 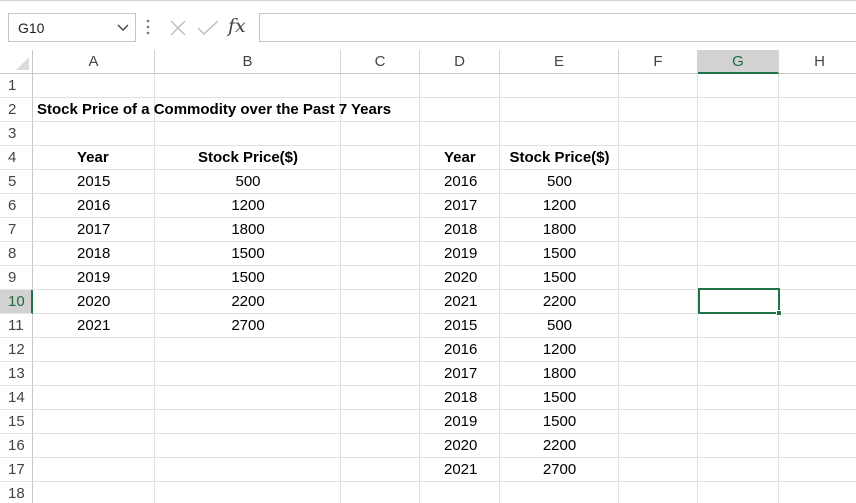 I want to click on table1-cell-price: 2200, so click(x=248, y=302).